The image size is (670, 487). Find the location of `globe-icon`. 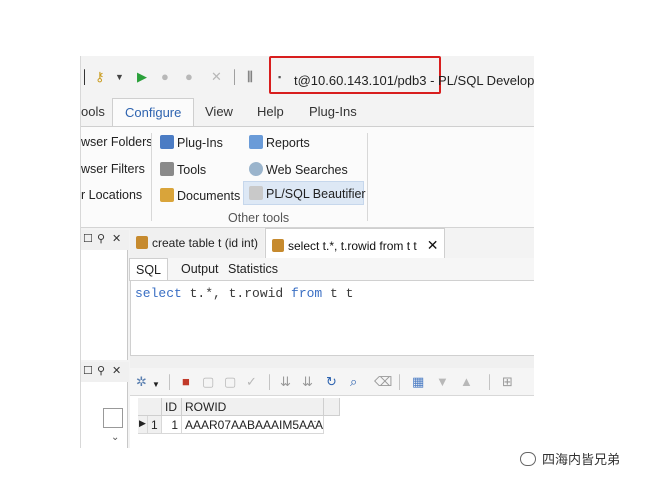

globe-icon is located at coordinates (256, 169).